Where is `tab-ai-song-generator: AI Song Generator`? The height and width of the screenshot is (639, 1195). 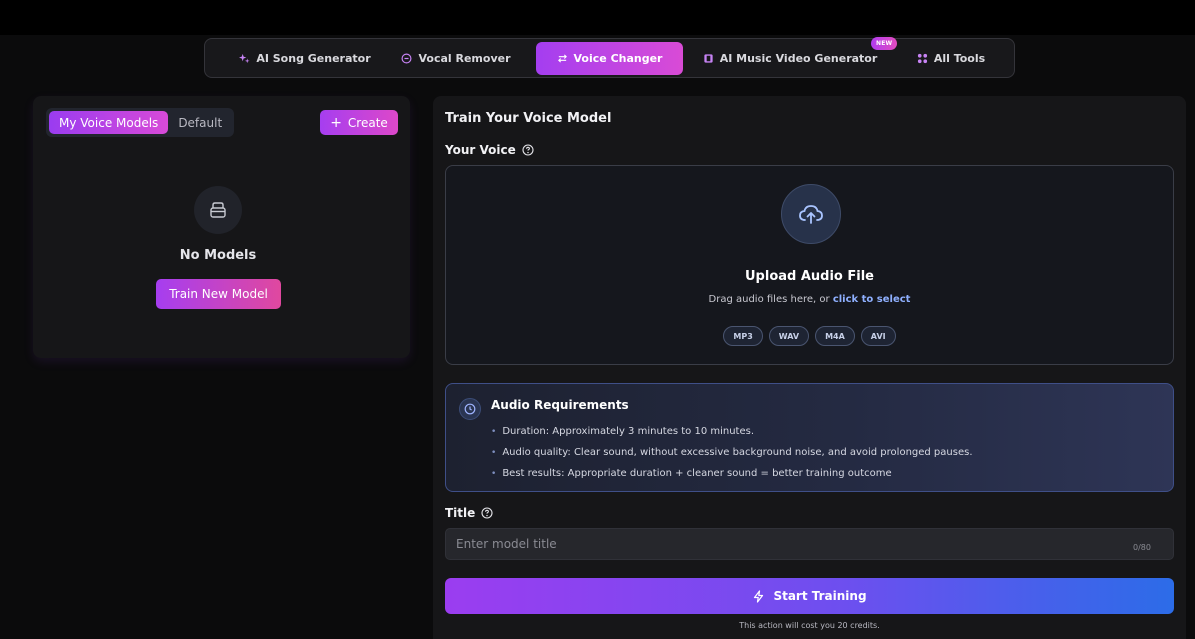 tab-ai-song-generator: AI Song Generator is located at coordinates (305, 58).